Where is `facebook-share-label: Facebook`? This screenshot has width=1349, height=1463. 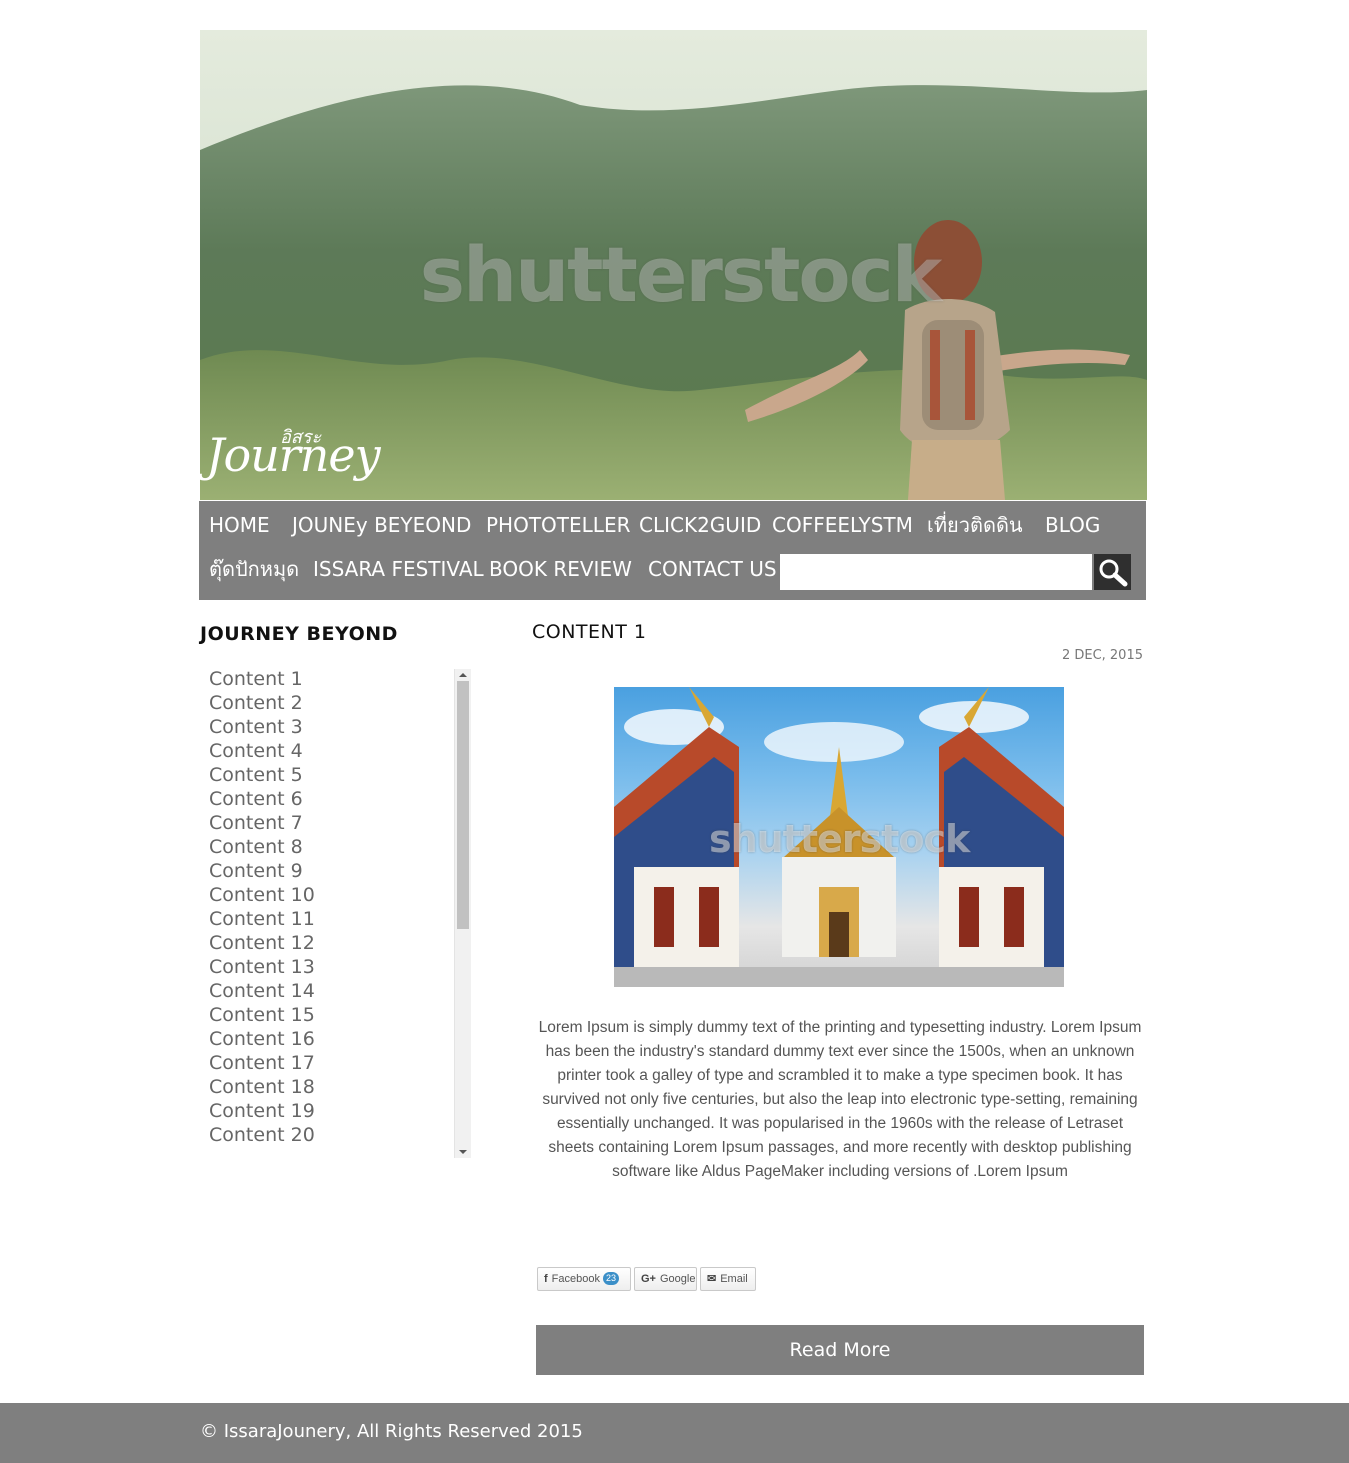
facebook-share-label: Facebook is located at coordinates (575, 1279).